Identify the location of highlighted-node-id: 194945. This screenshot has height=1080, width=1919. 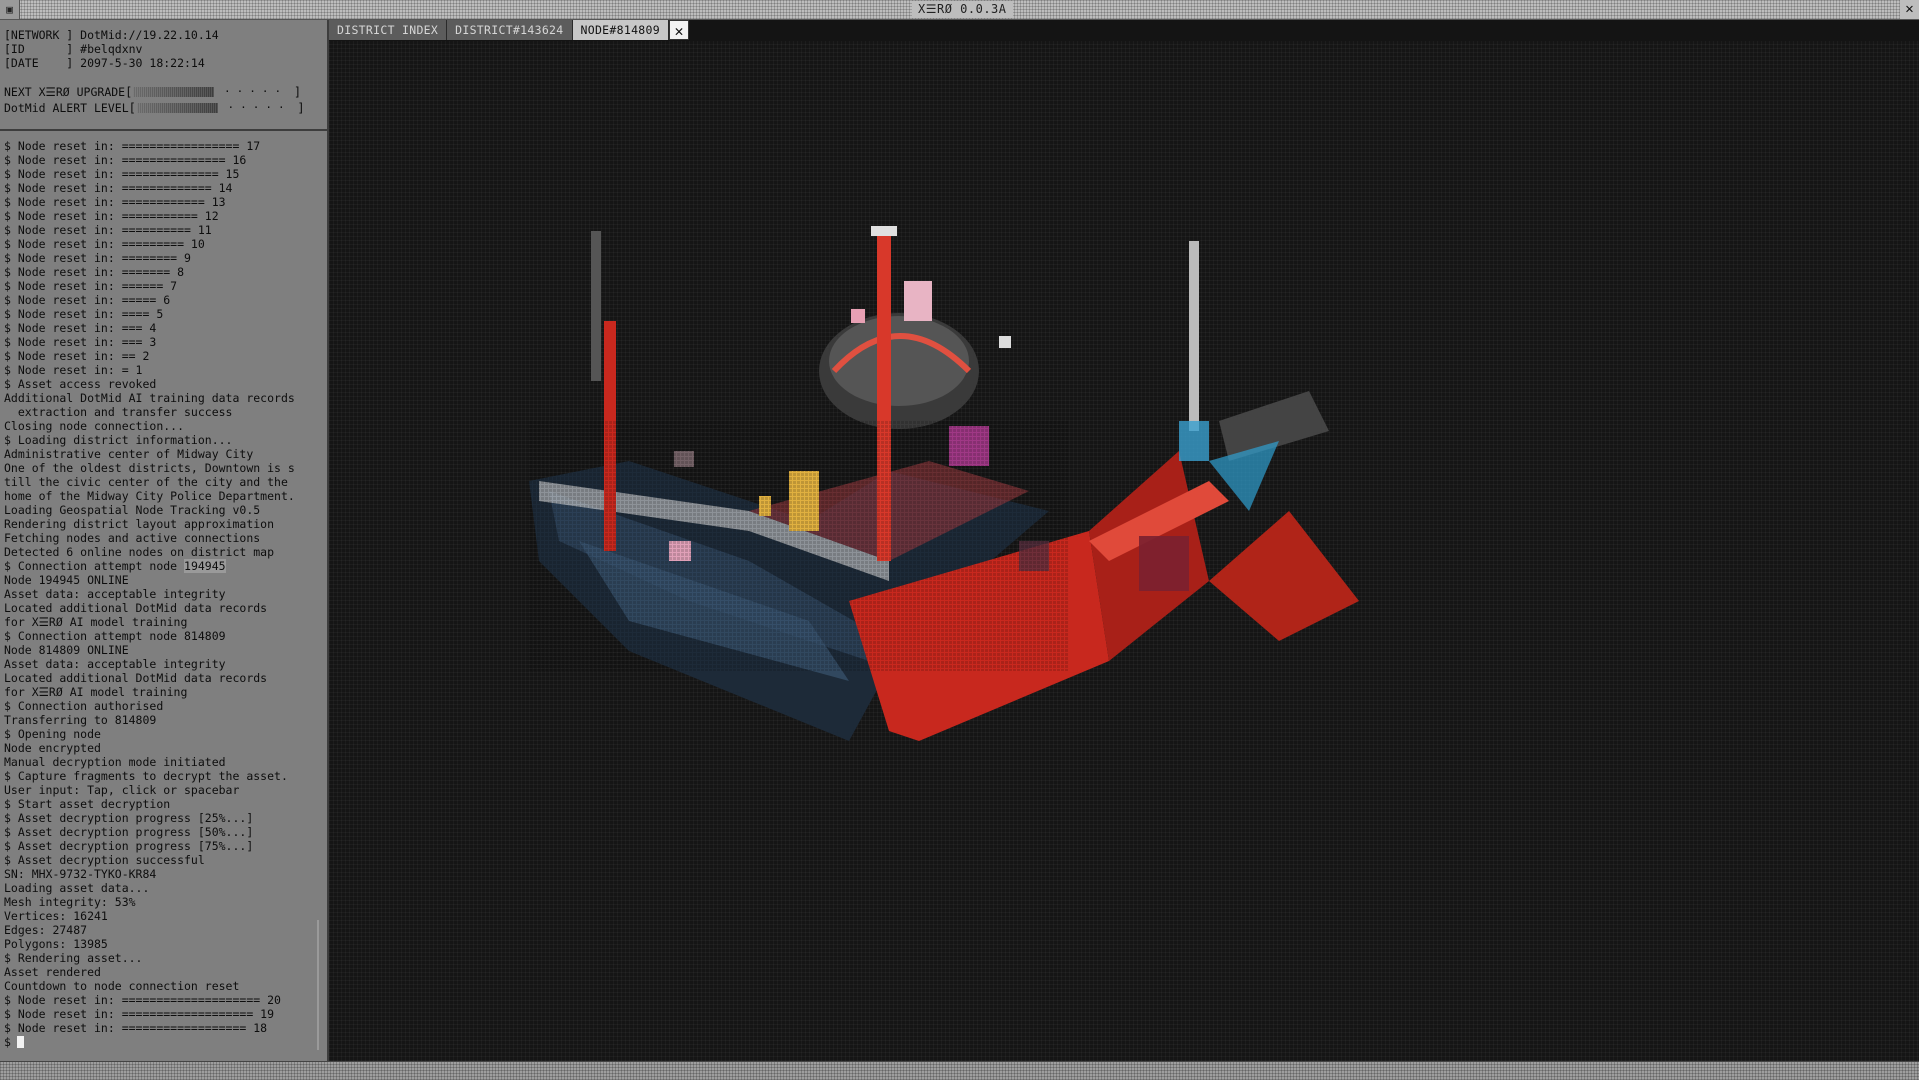
(205, 566).